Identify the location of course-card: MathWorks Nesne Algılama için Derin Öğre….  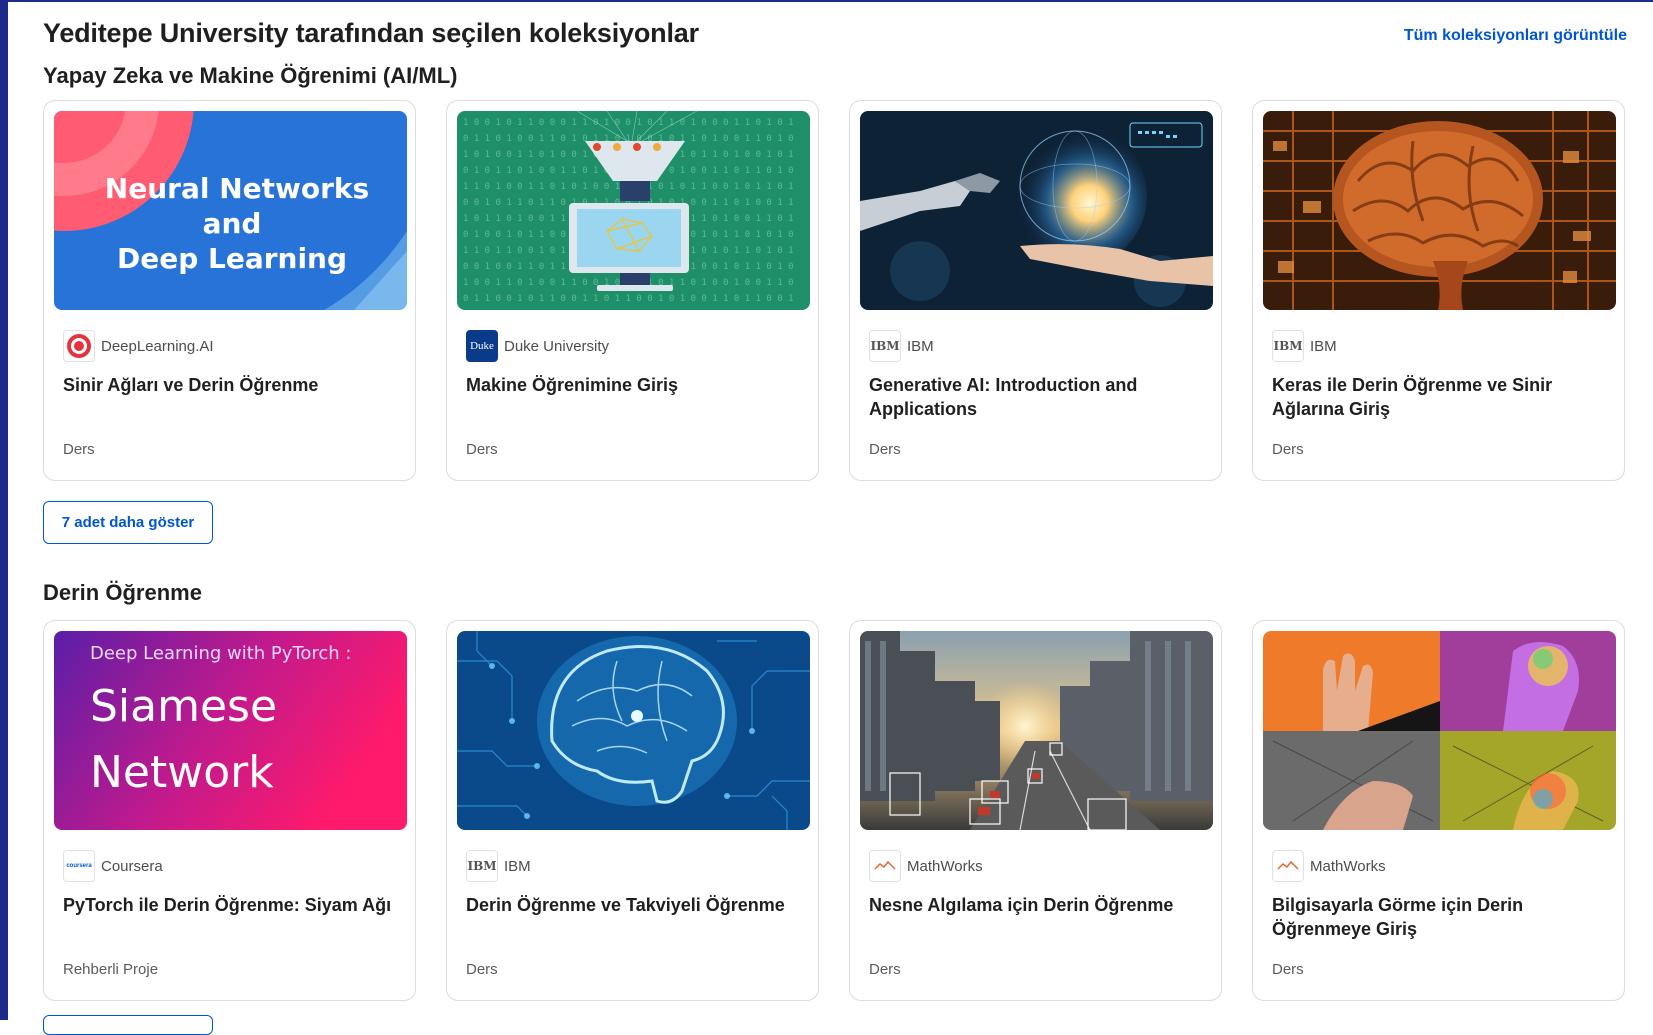
(1035, 810).